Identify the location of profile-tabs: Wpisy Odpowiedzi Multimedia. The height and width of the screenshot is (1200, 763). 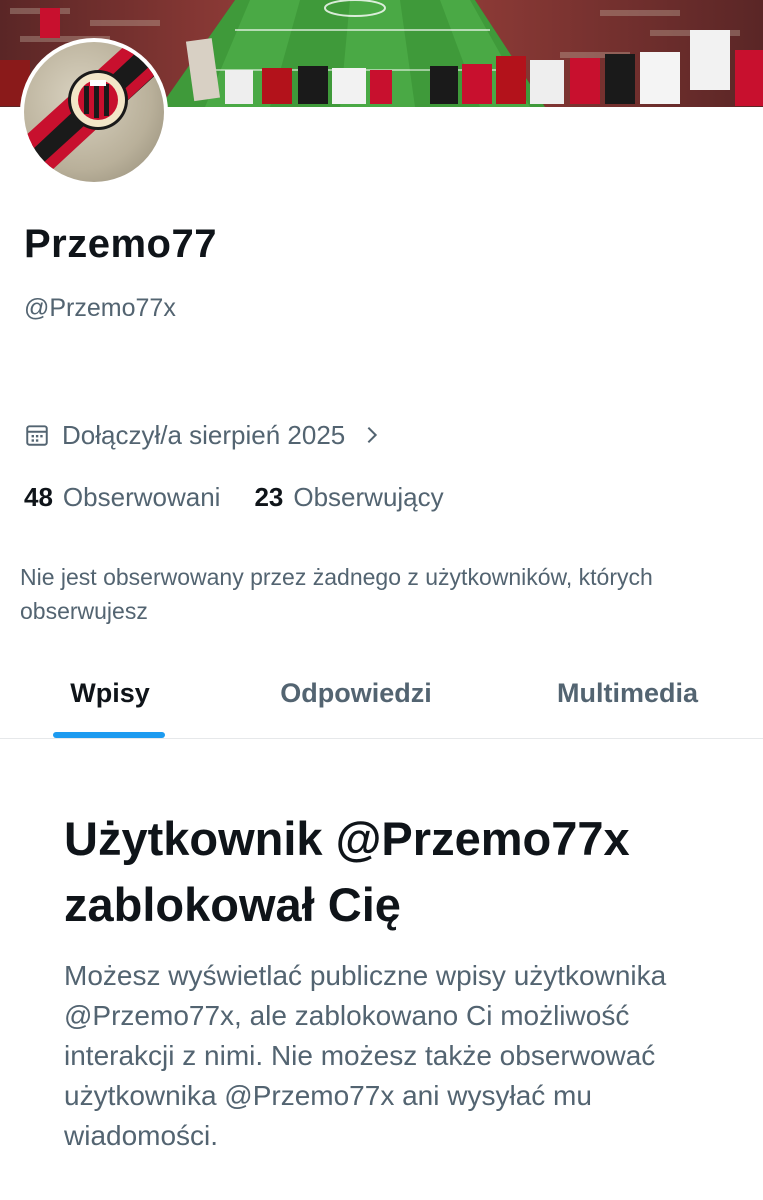
(381, 693).